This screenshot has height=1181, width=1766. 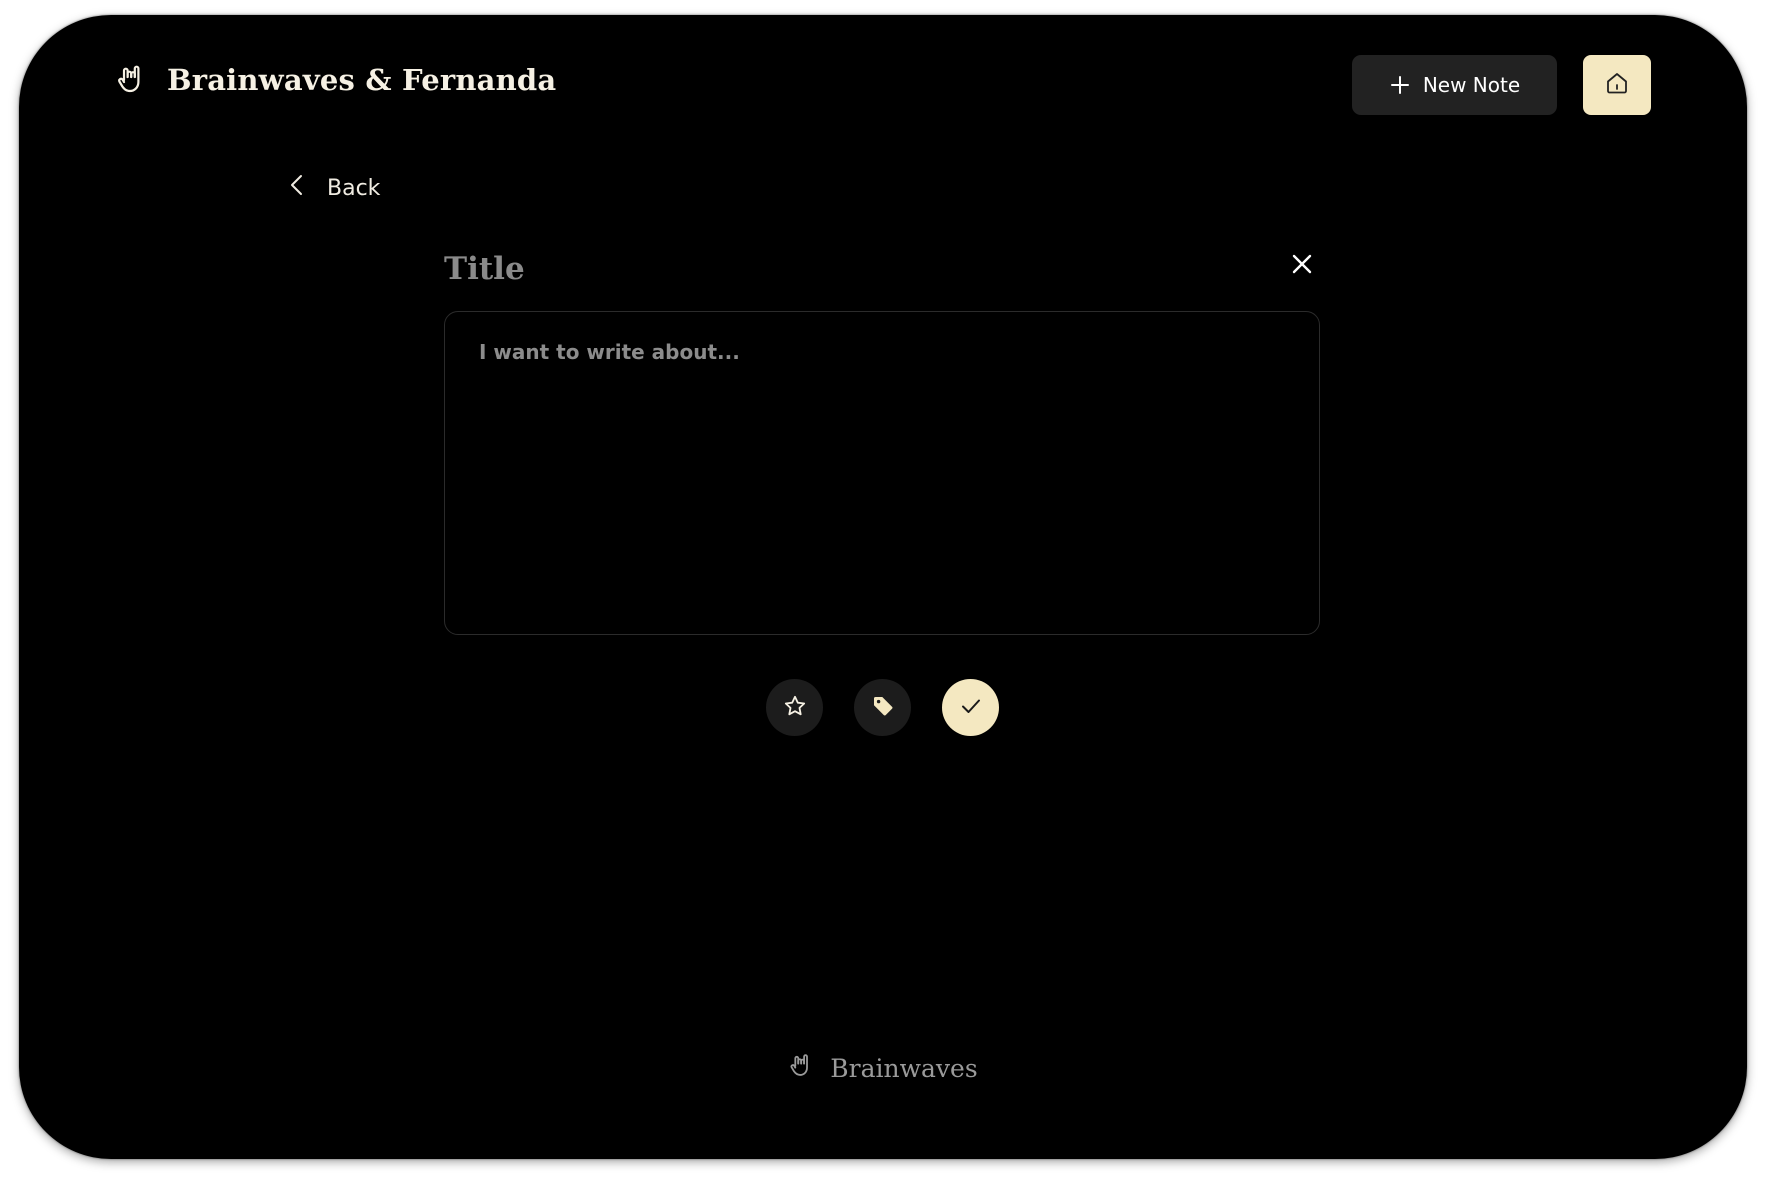 What do you see at coordinates (297, 188) in the screenshot?
I see `chevron-left-icon` at bounding box center [297, 188].